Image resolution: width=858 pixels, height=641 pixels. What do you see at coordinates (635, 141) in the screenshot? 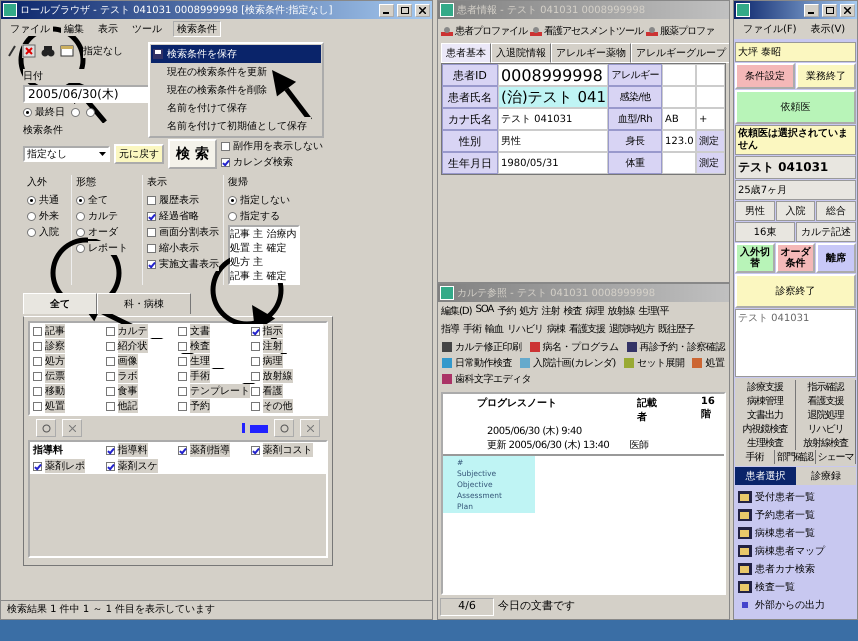
I see `field-label: 身長` at bounding box center [635, 141].